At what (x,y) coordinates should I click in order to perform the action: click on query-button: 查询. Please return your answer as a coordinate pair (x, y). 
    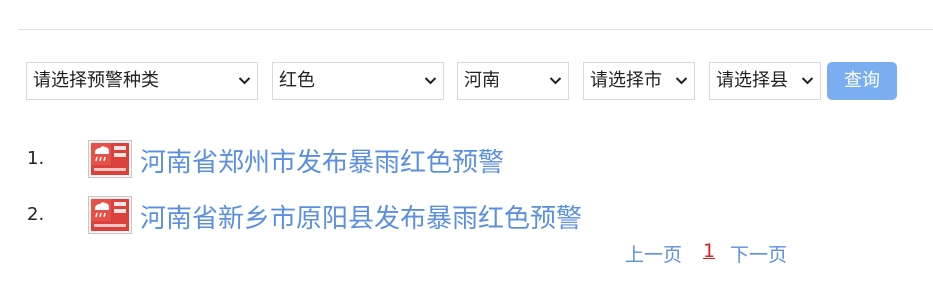
    Looking at the image, I should click on (862, 81).